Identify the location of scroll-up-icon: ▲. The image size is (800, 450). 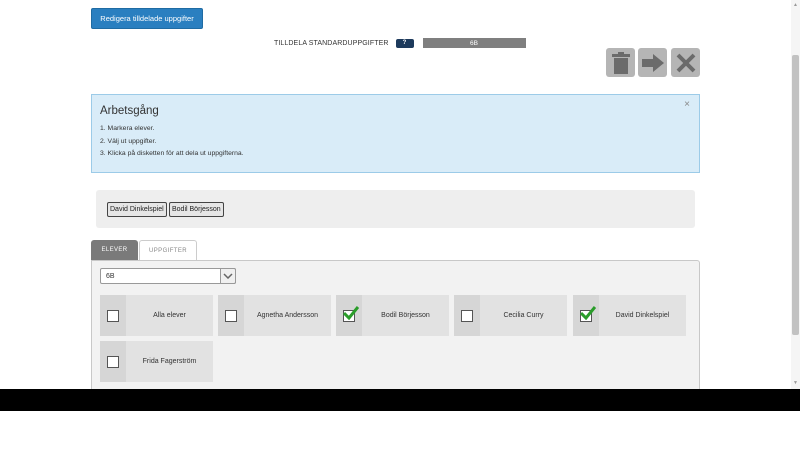
(795, 5).